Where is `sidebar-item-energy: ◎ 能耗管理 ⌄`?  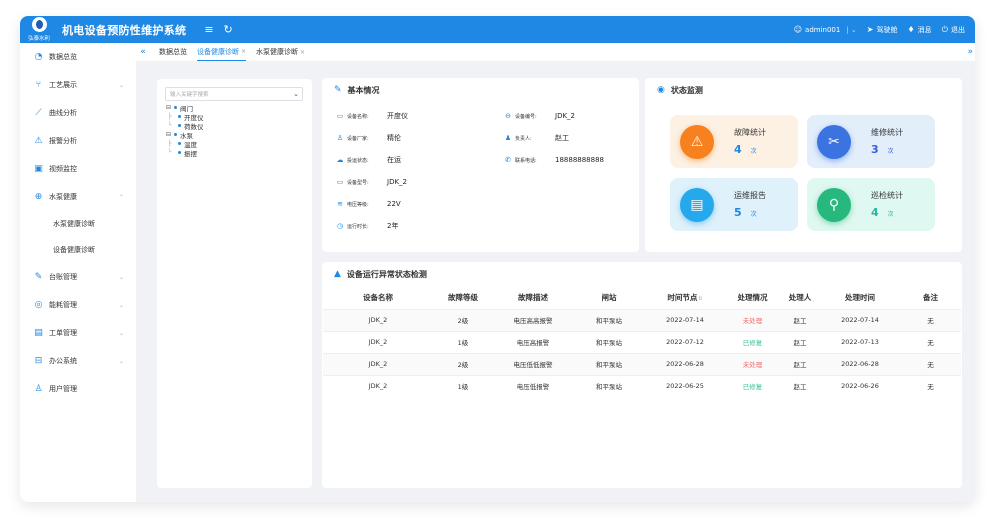 sidebar-item-energy: ◎ 能耗管理 ⌄ is located at coordinates (78, 305).